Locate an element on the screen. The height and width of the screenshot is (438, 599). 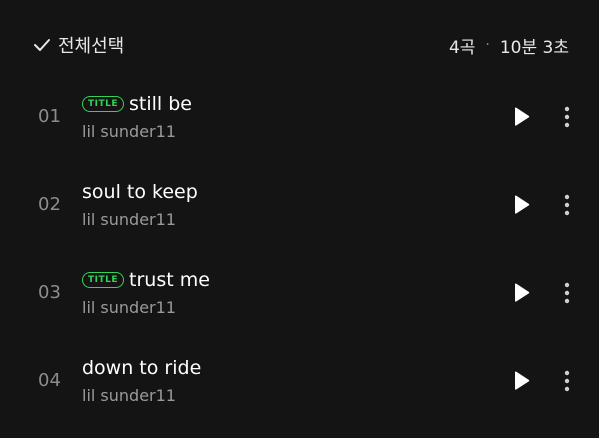
track-number: 04 is located at coordinates (49, 380).